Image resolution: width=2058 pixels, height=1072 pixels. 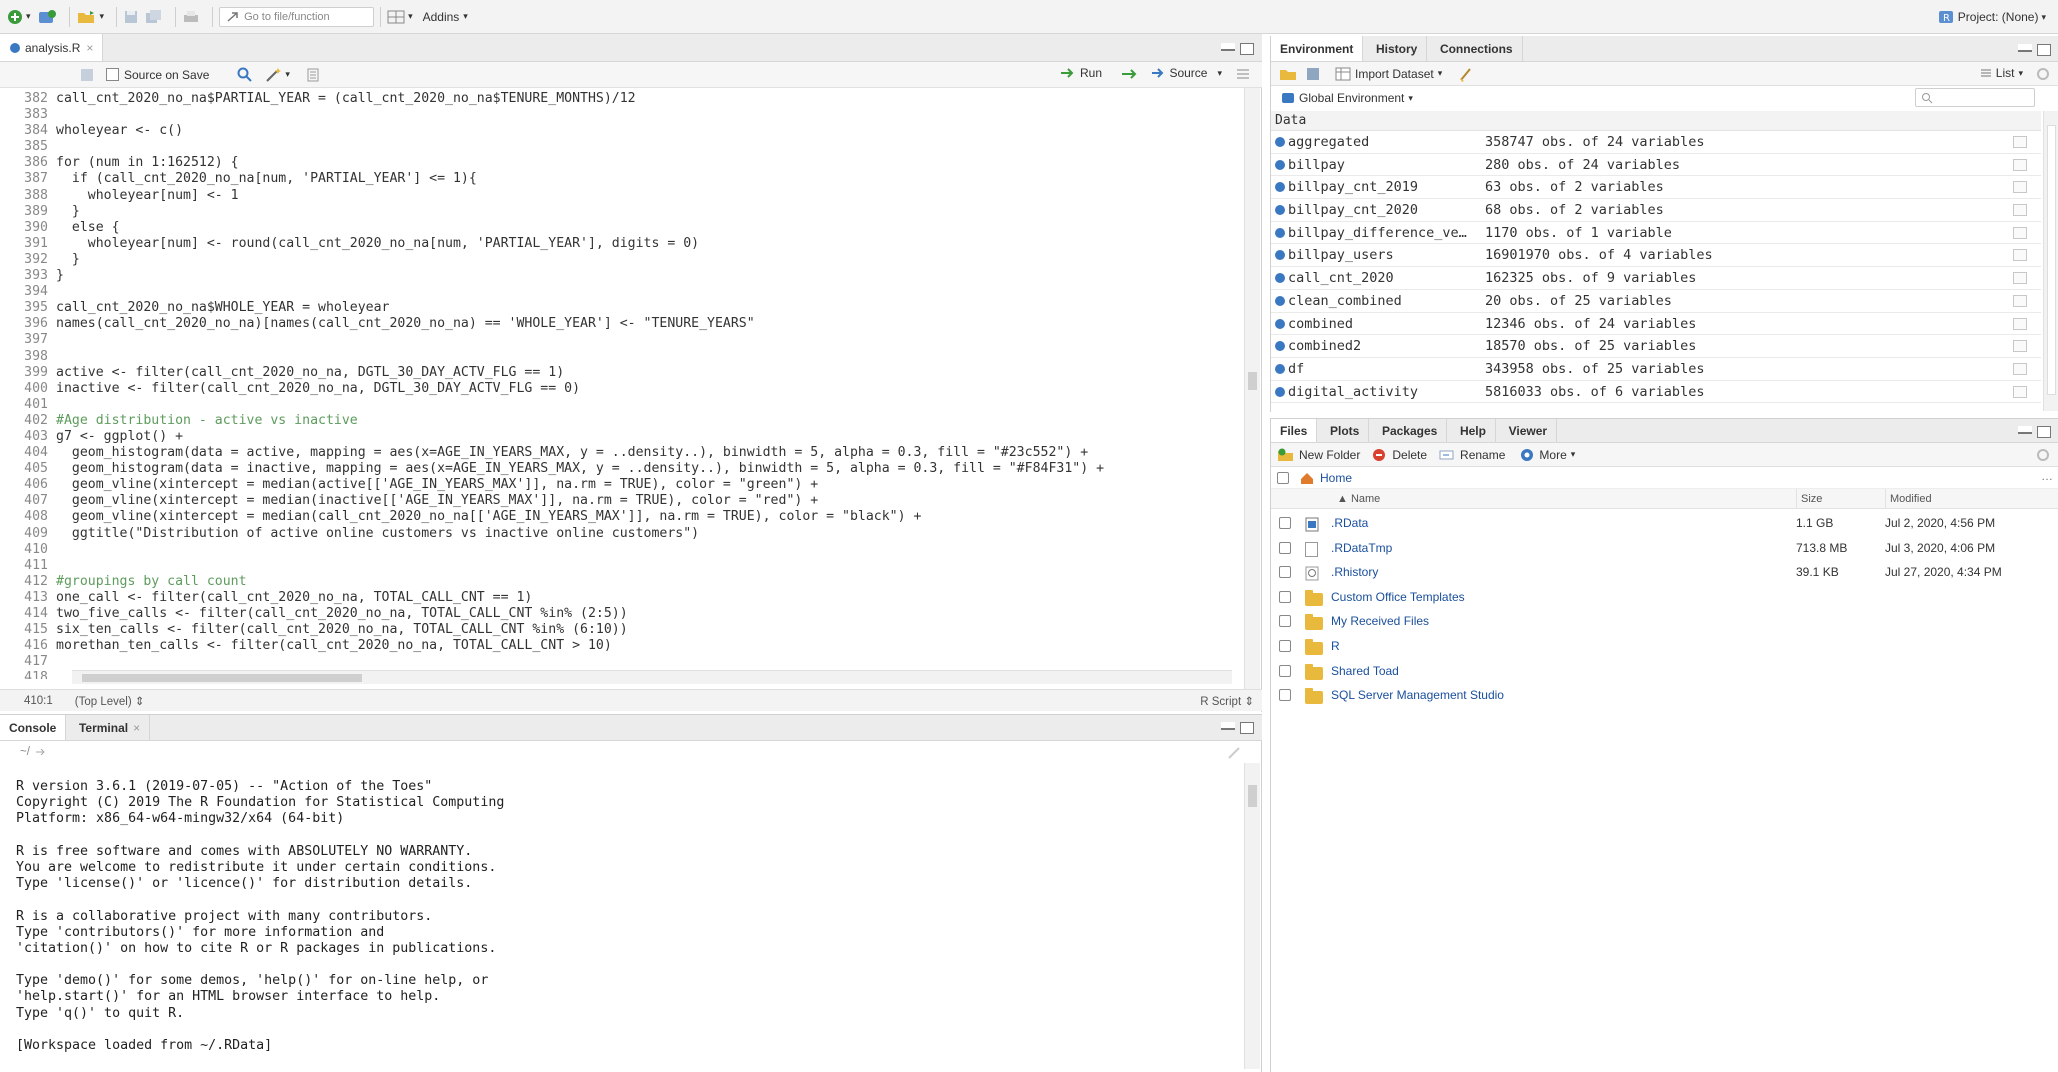 I want to click on open-folder-icon, so click(x=1288, y=74).